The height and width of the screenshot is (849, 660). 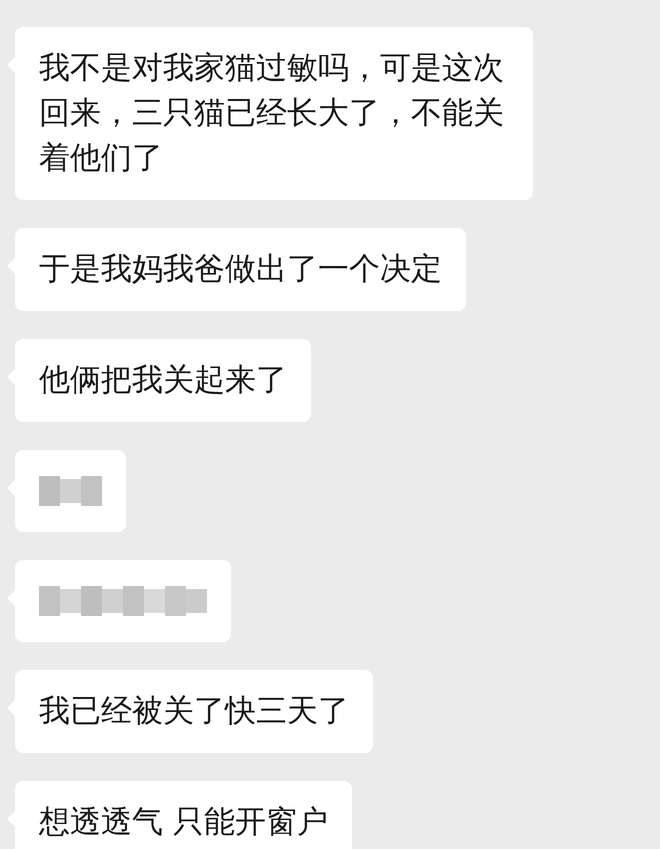 What do you see at coordinates (194, 711) in the screenshot?
I see `message-bubble: 我已经被关了快三天了` at bounding box center [194, 711].